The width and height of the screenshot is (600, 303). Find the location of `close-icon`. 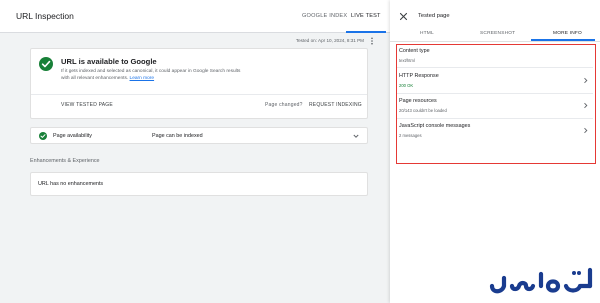

close-icon is located at coordinates (403, 16).